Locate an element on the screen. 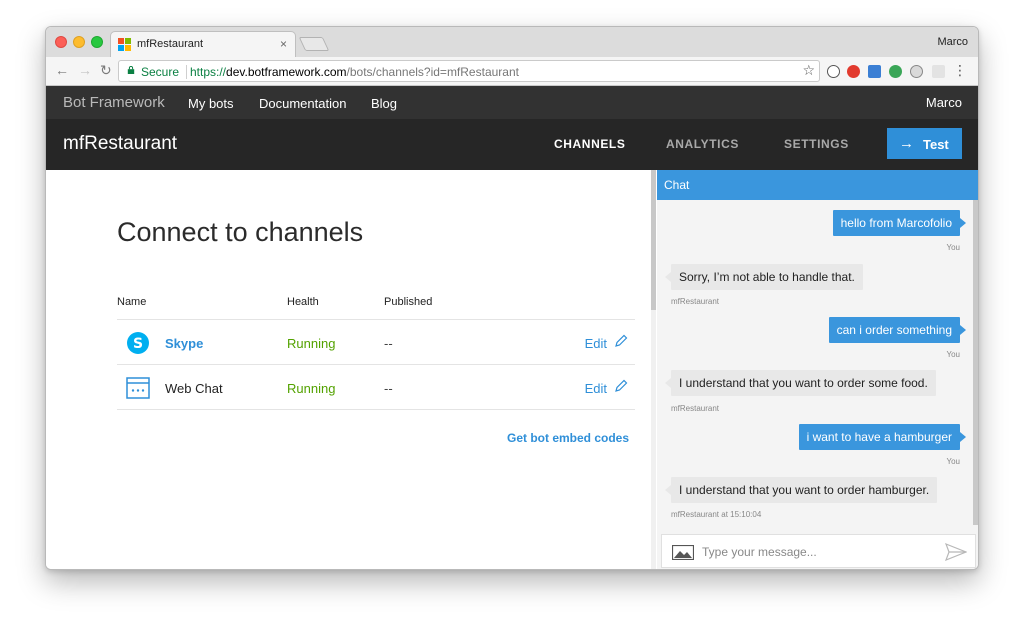 This screenshot has height=635, width=1024. browser-tab: mfRestaurant × is located at coordinates (203, 44).